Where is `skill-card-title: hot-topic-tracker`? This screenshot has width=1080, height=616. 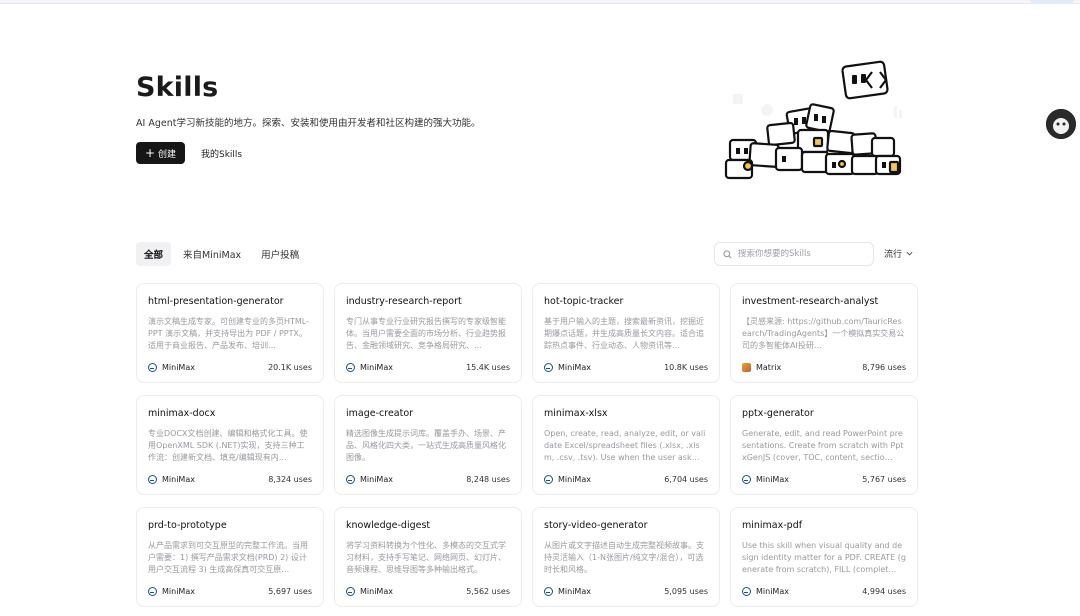
skill-card-title: hot-topic-tracker is located at coordinates (584, 301).